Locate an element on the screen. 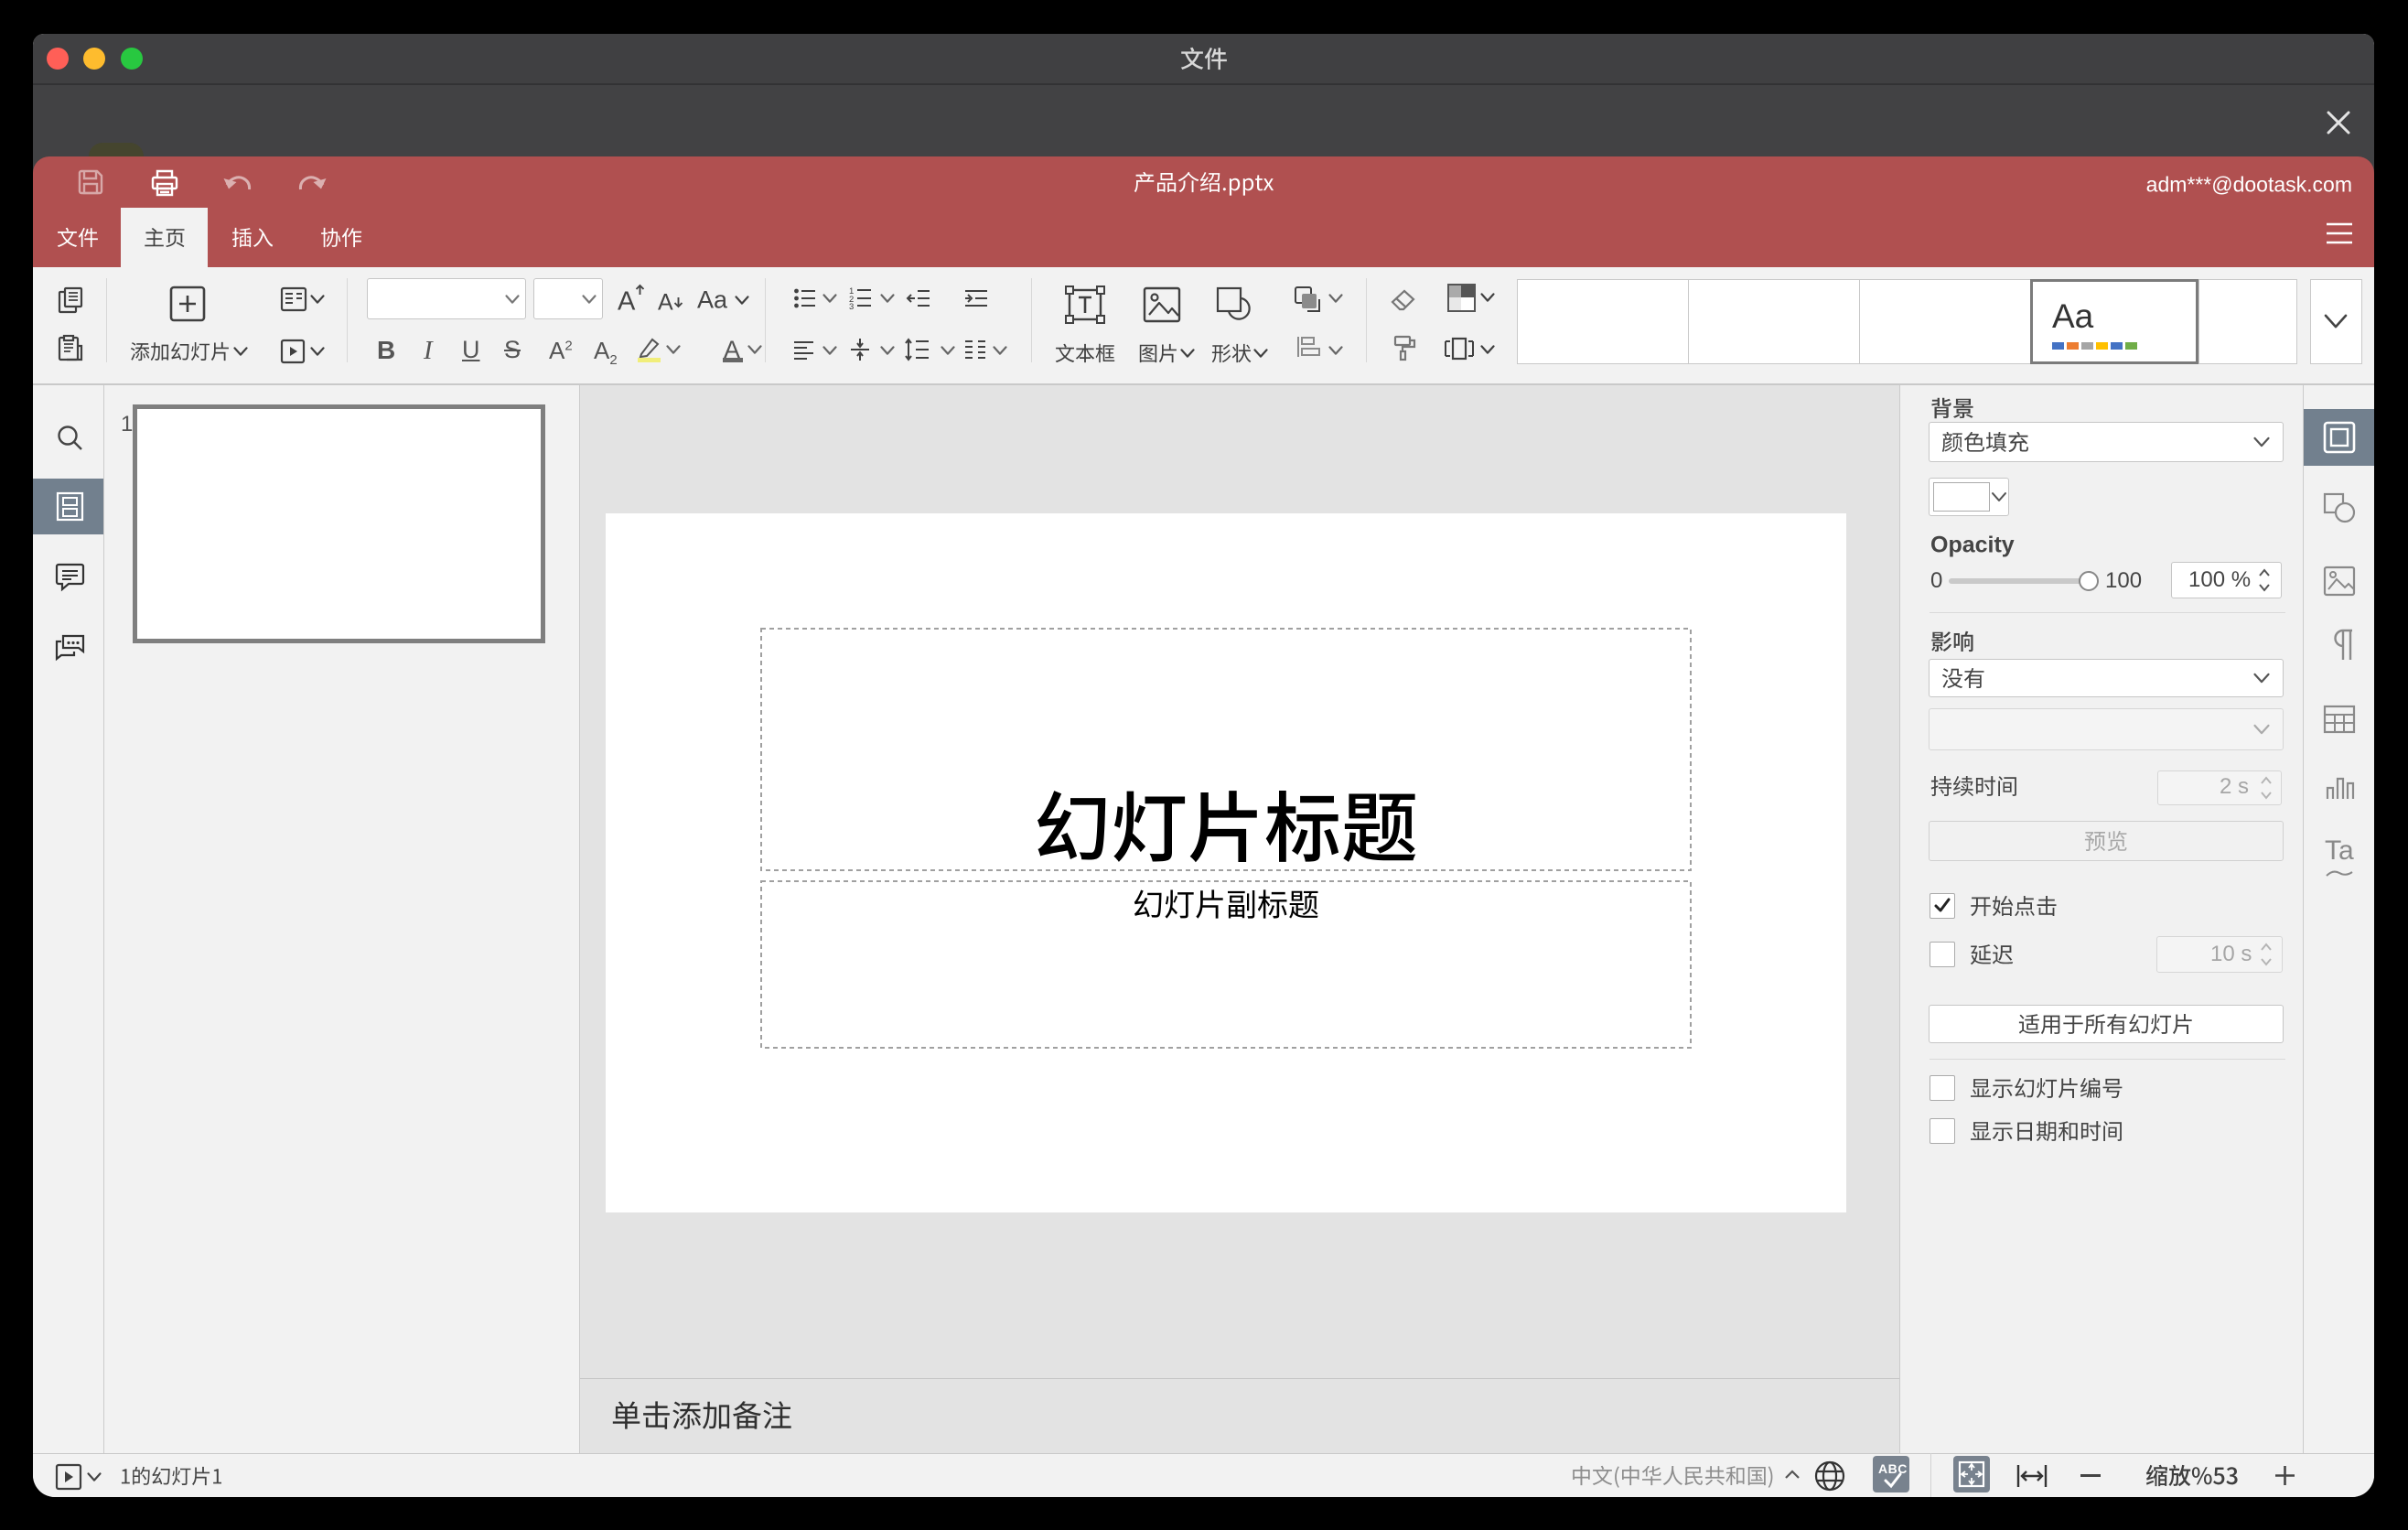  svg-text: 3 is located at coordinates (851, 307).